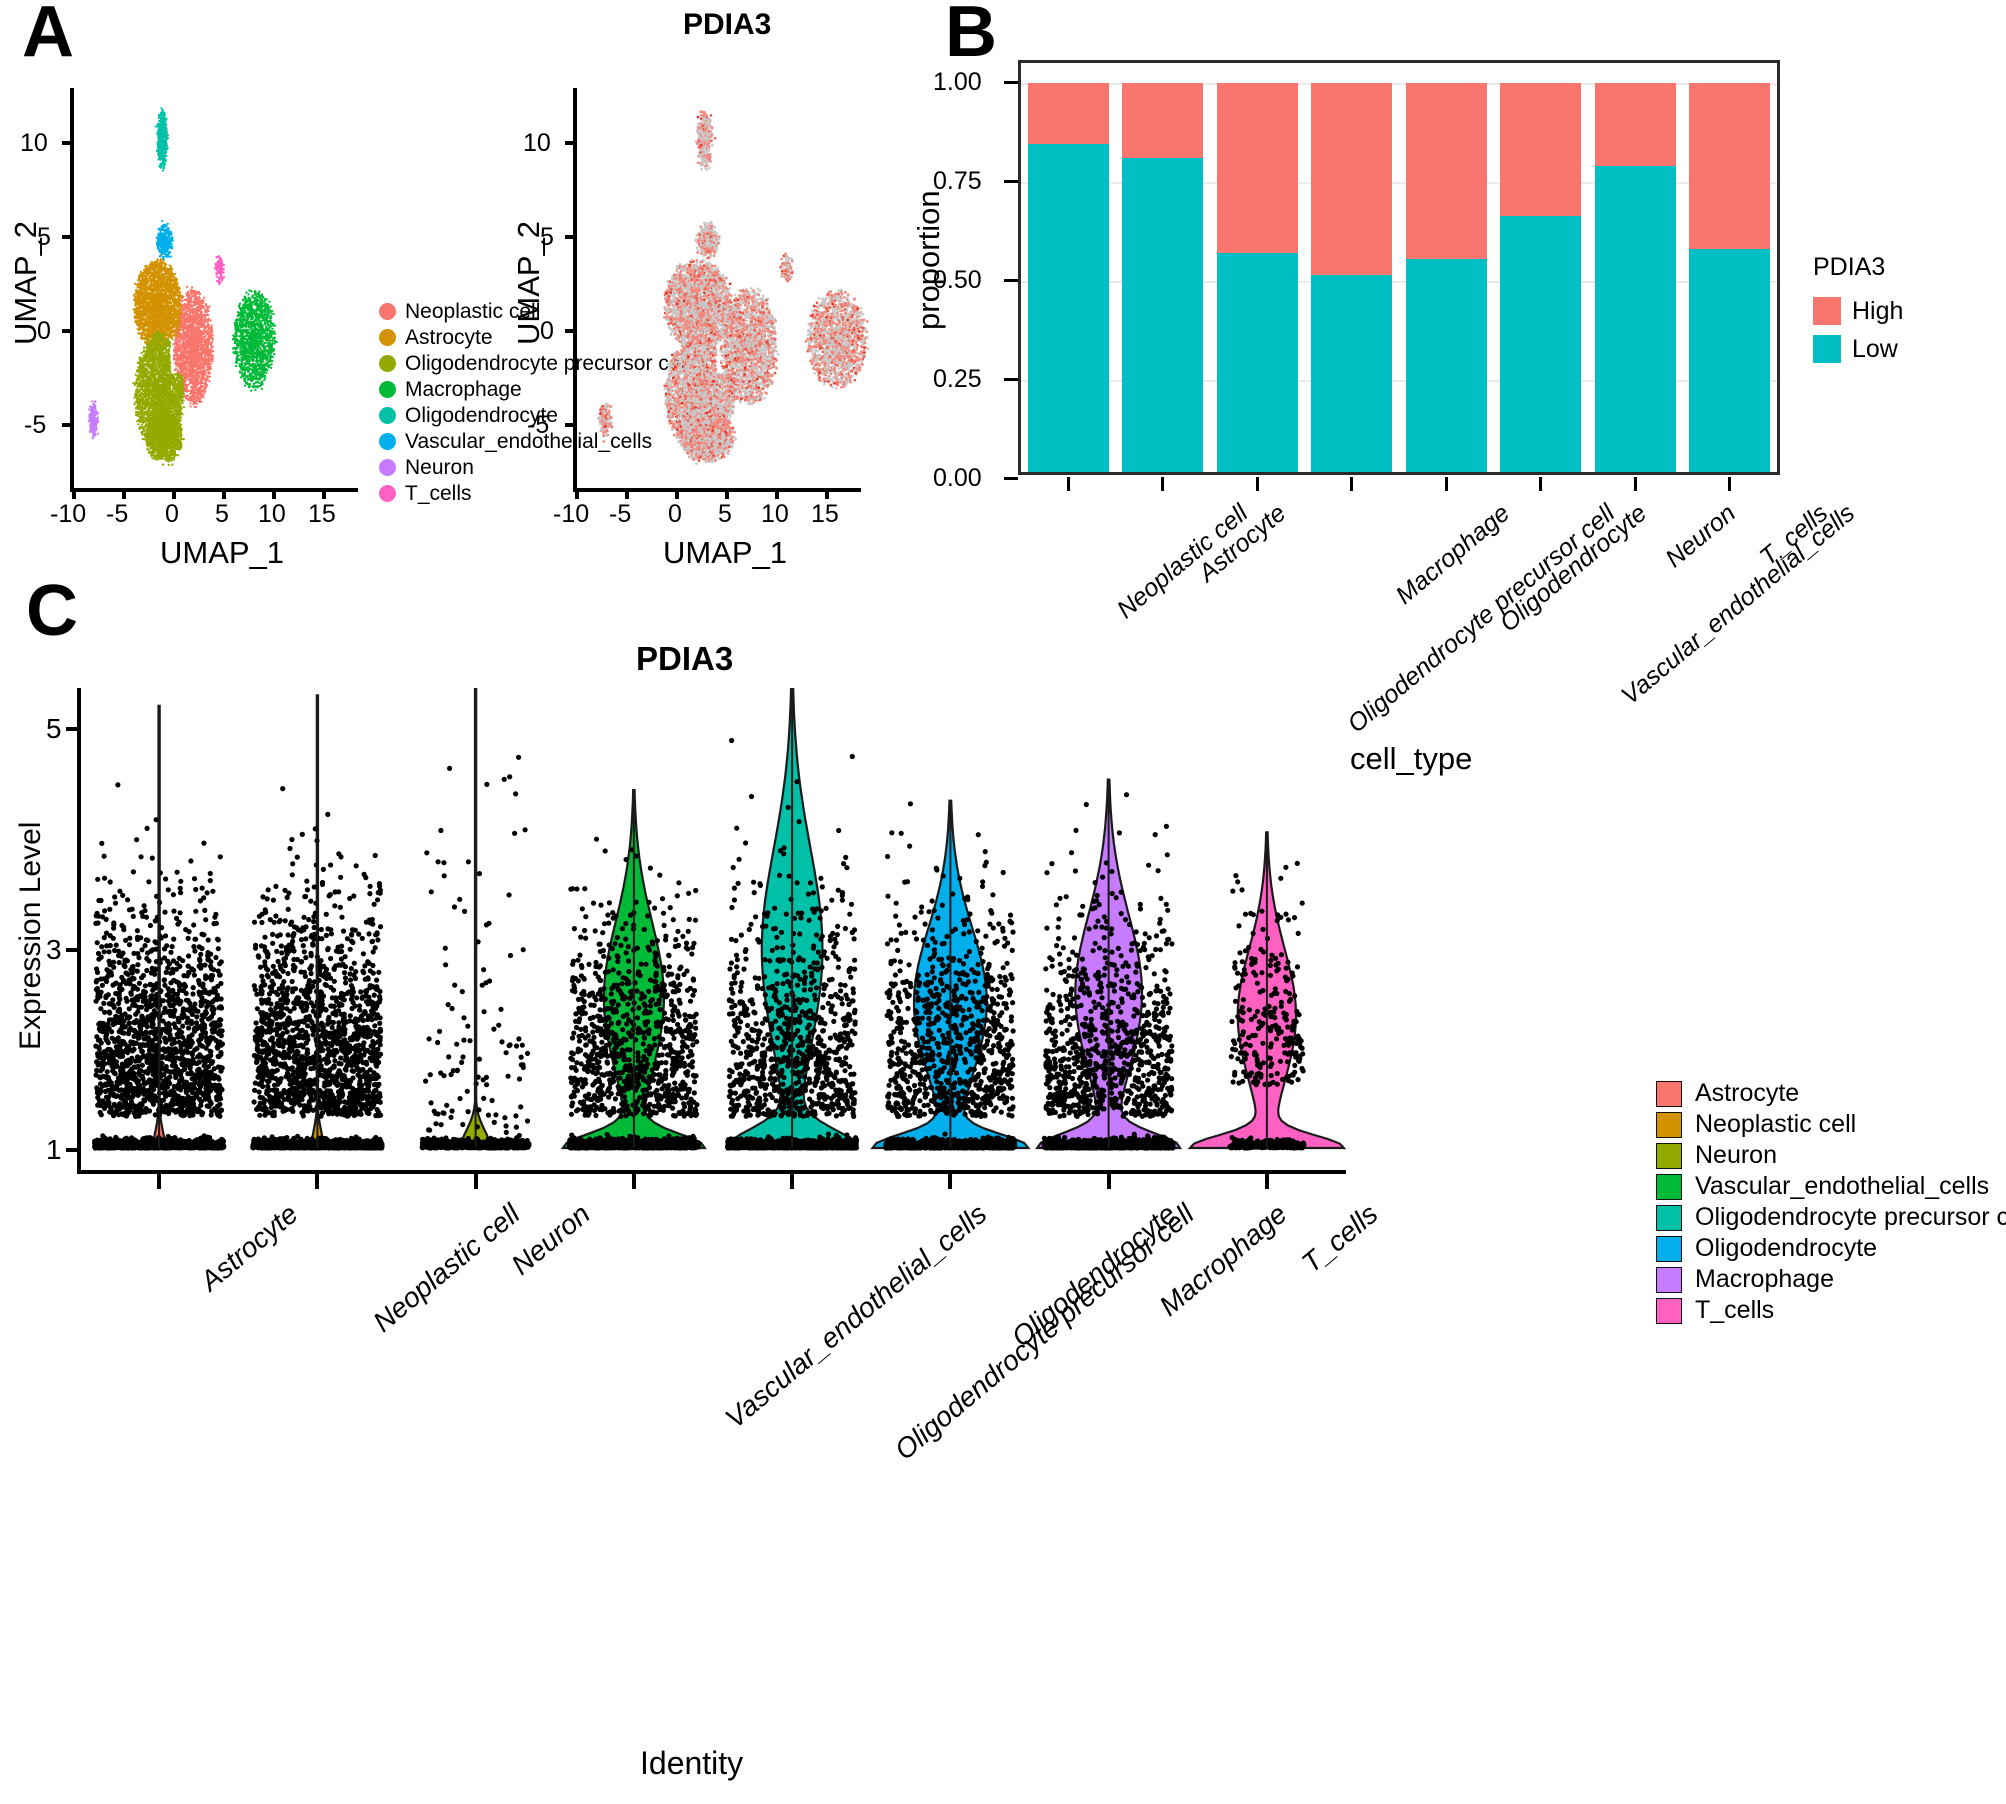 The height and width of the screenshot is (1804, 2006). I want to click on legend-item: High, so click(1858, 311).